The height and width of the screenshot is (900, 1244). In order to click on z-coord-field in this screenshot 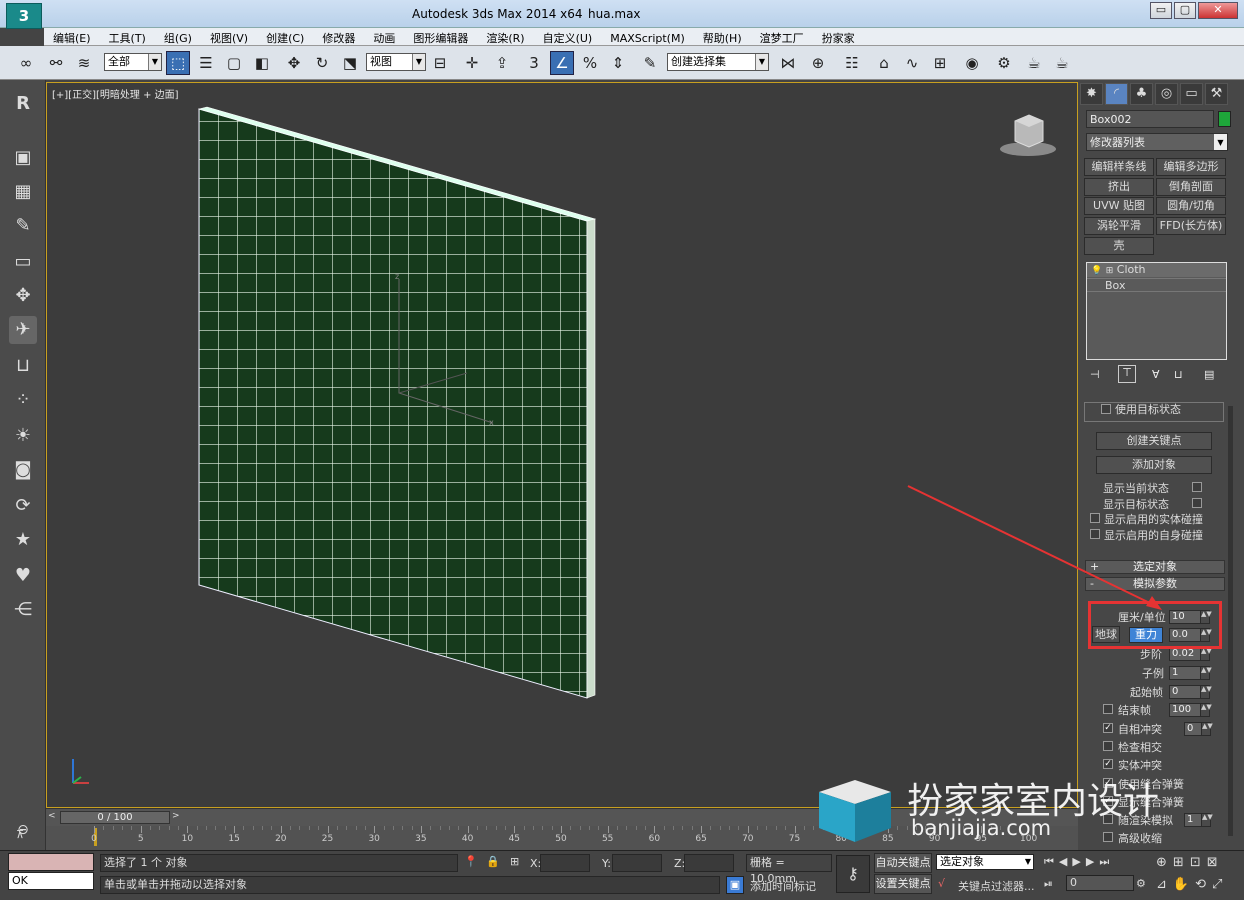, I will do `click(709, 863)`.